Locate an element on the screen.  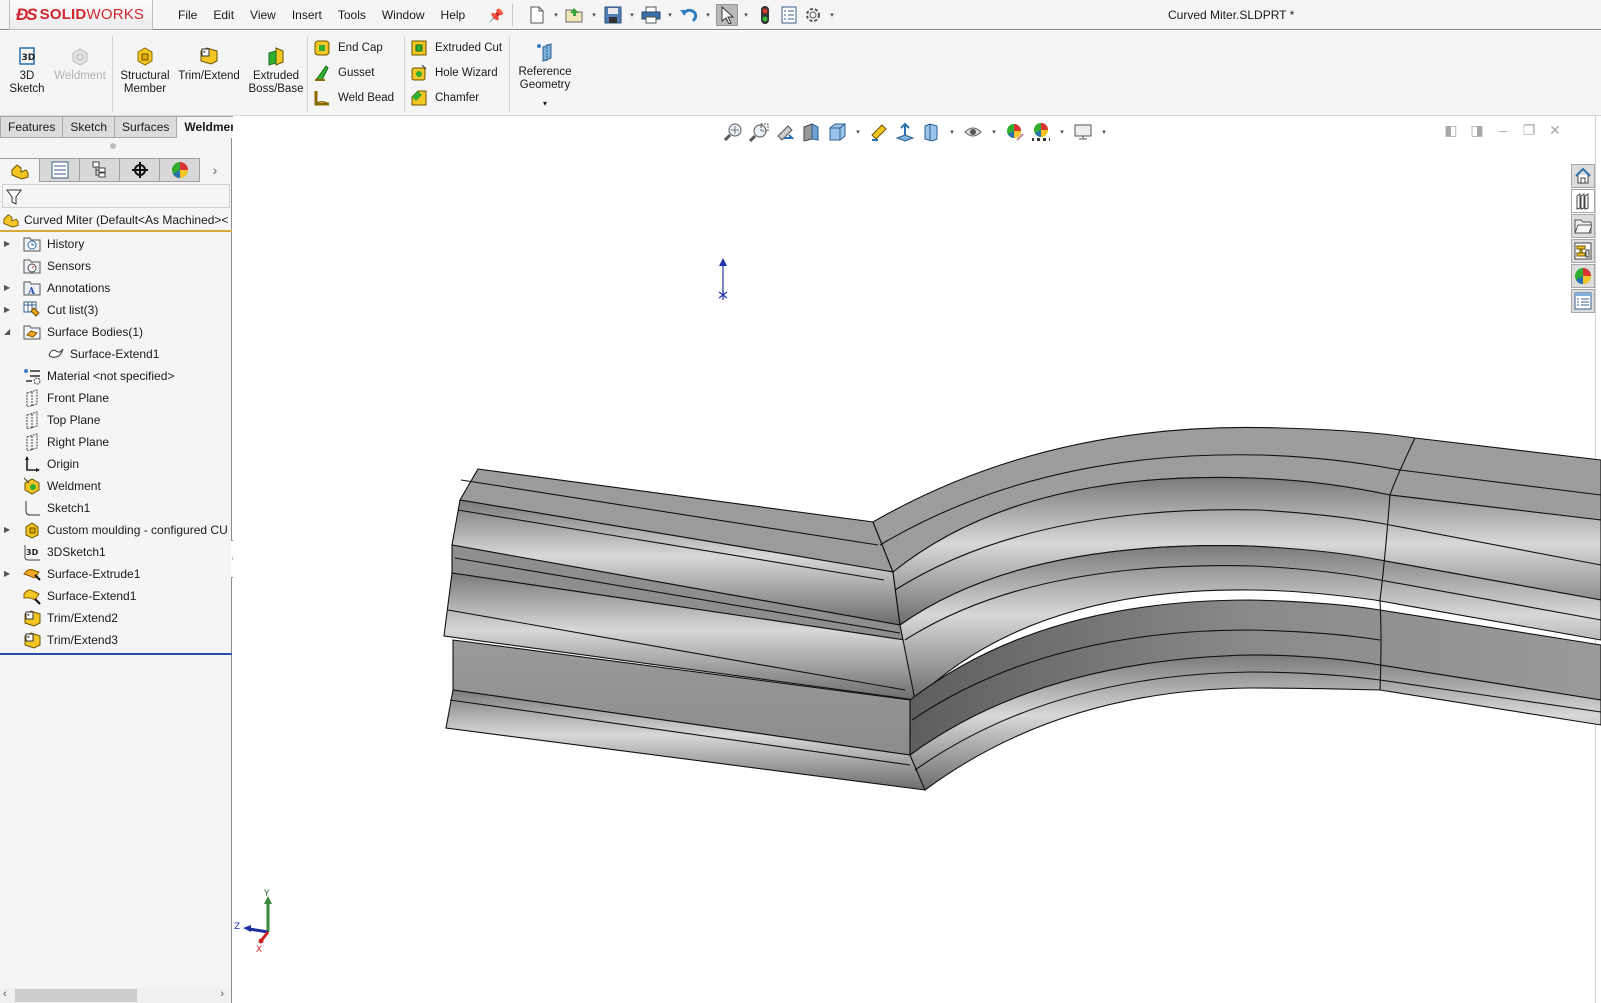
tree-item: 3D 3DSketch1 is located at coordinates (116, 552).